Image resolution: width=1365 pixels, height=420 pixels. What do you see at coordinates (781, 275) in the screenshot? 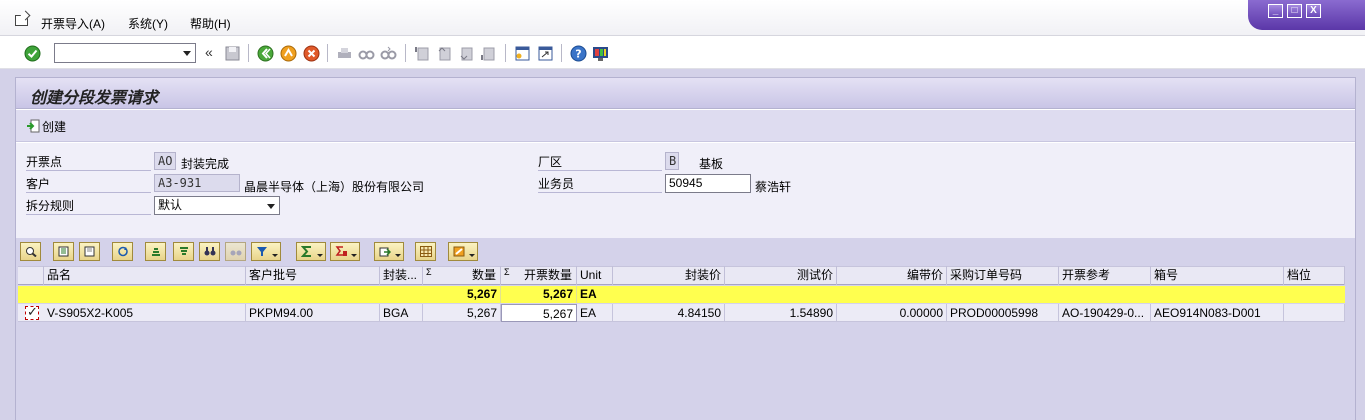
I see `header-test-price: 测试价` at bounding box center [781, 275].